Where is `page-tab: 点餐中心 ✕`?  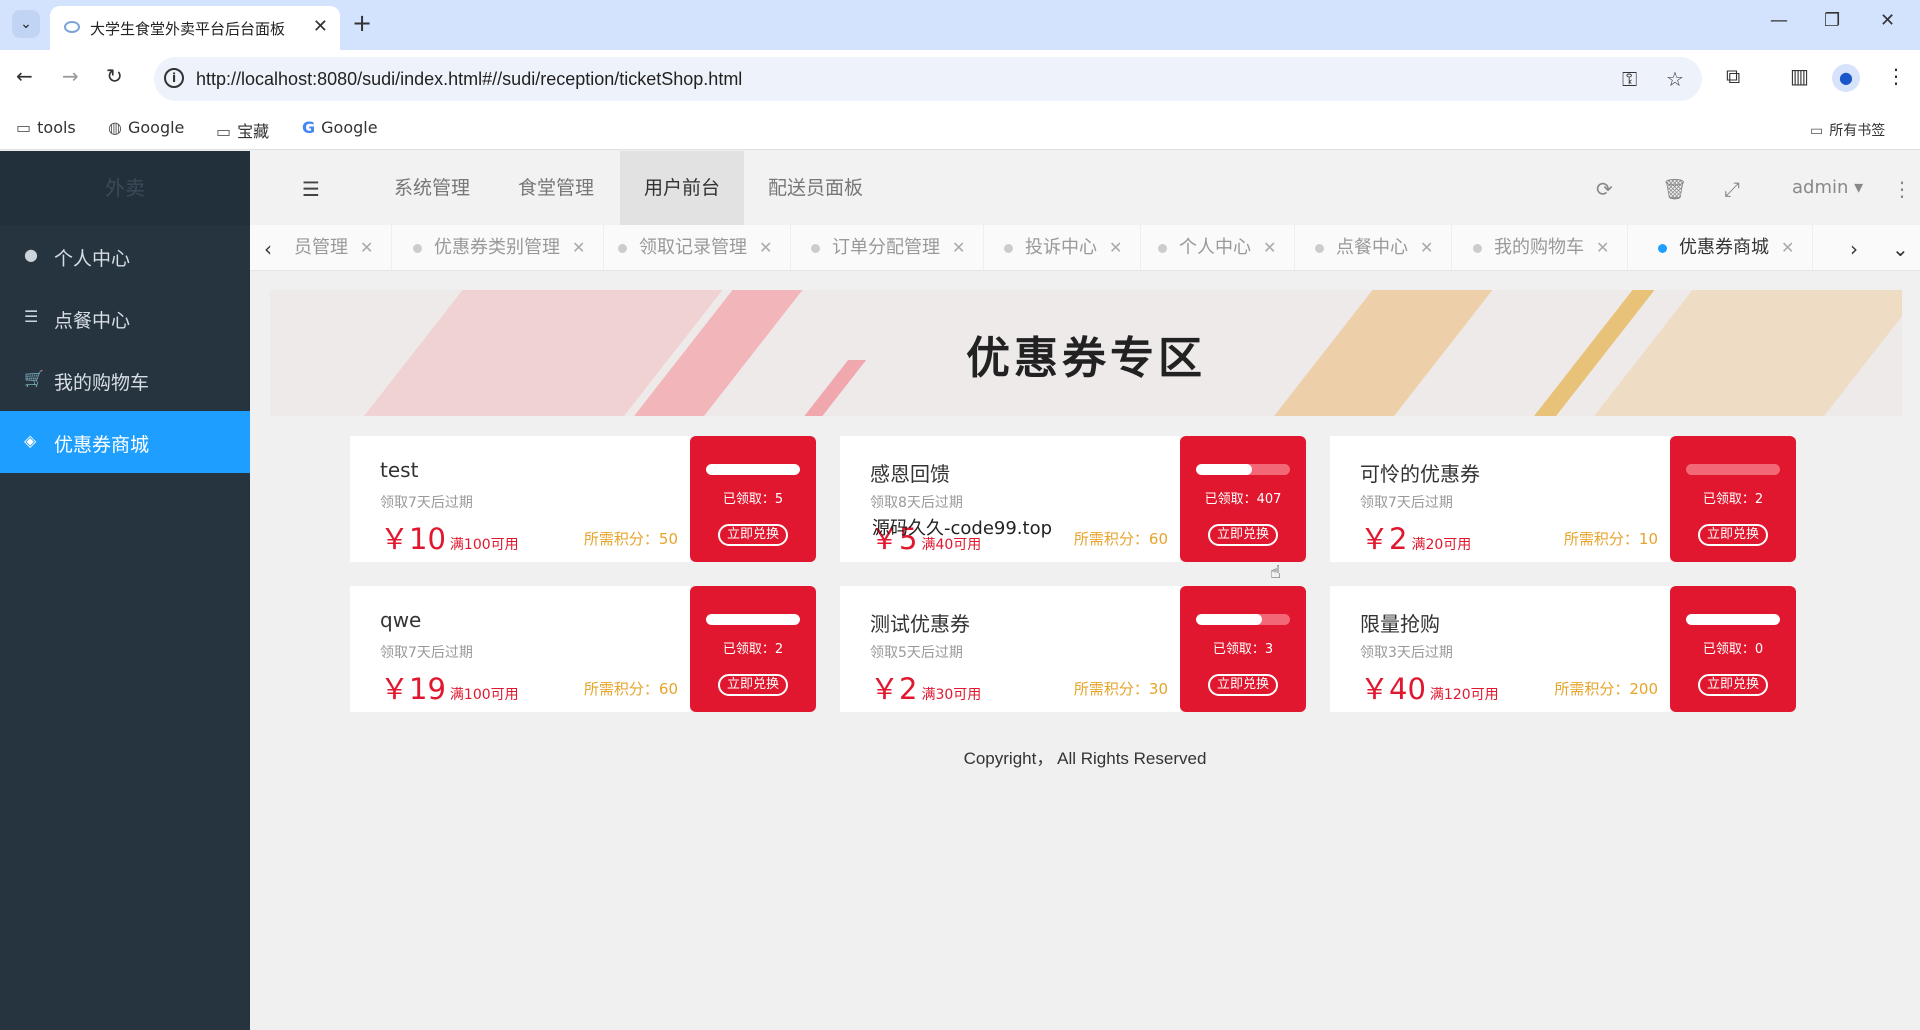
page-tab: 点餐中心 ✕ is located at coordinates (1375, 247).